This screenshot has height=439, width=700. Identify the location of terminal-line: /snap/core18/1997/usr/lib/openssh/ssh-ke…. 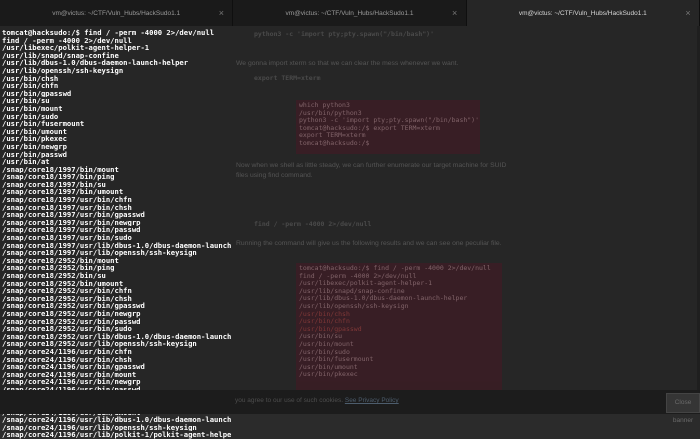
(99, 253).